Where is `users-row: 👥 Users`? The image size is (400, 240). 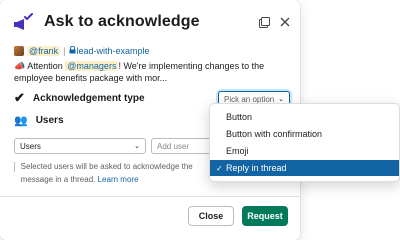
users-row: 👥 Users is located at coordinates (39, 120).